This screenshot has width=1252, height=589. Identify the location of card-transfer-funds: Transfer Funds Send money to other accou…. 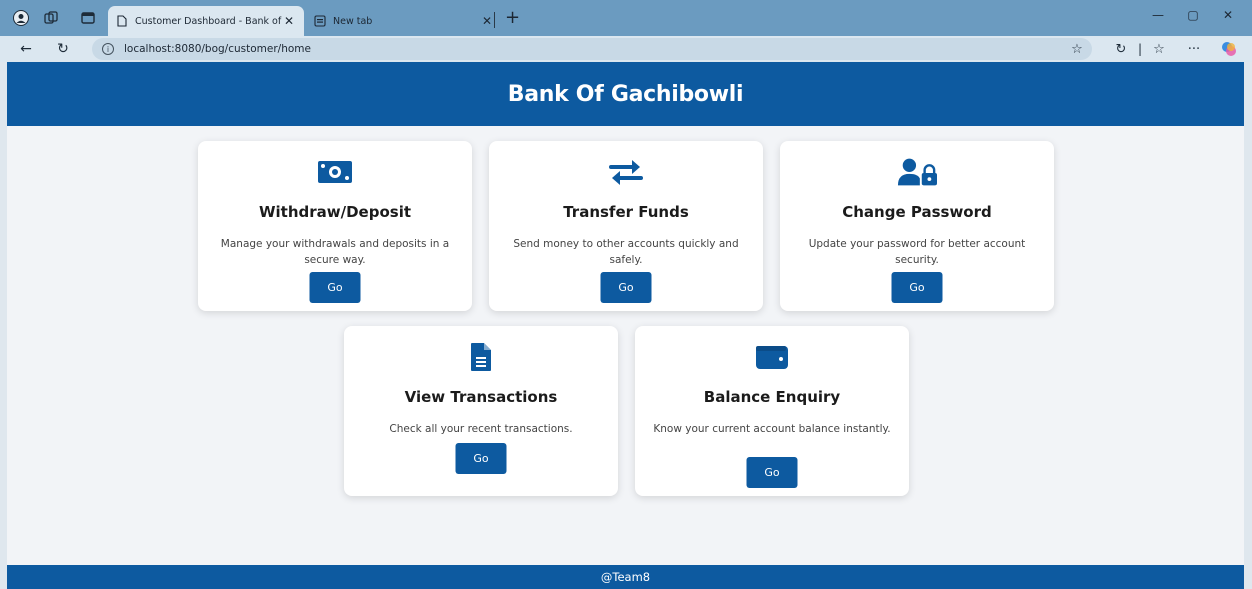
(626, 226).